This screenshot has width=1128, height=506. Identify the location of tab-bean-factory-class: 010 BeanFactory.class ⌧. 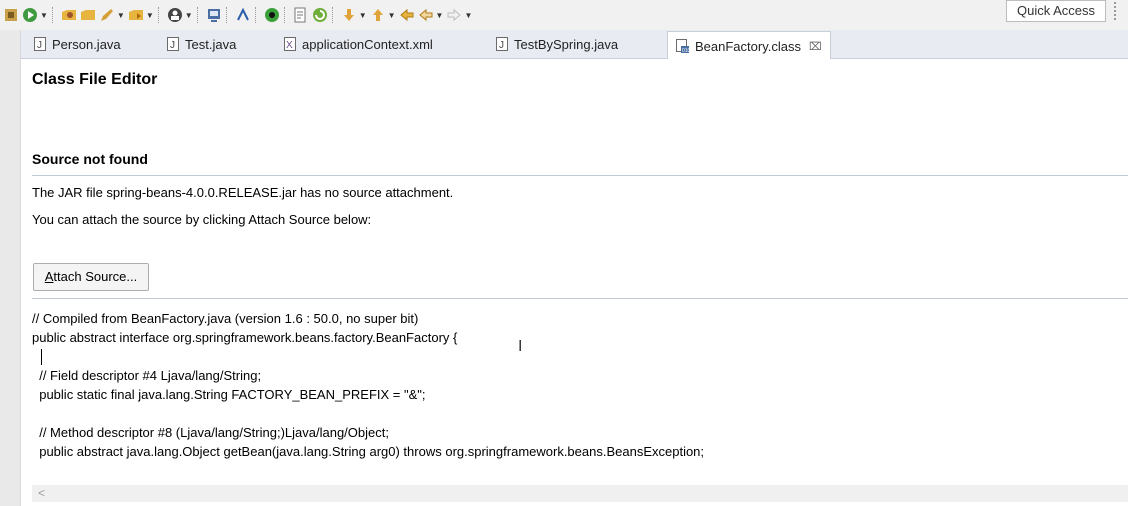
(749, 45).